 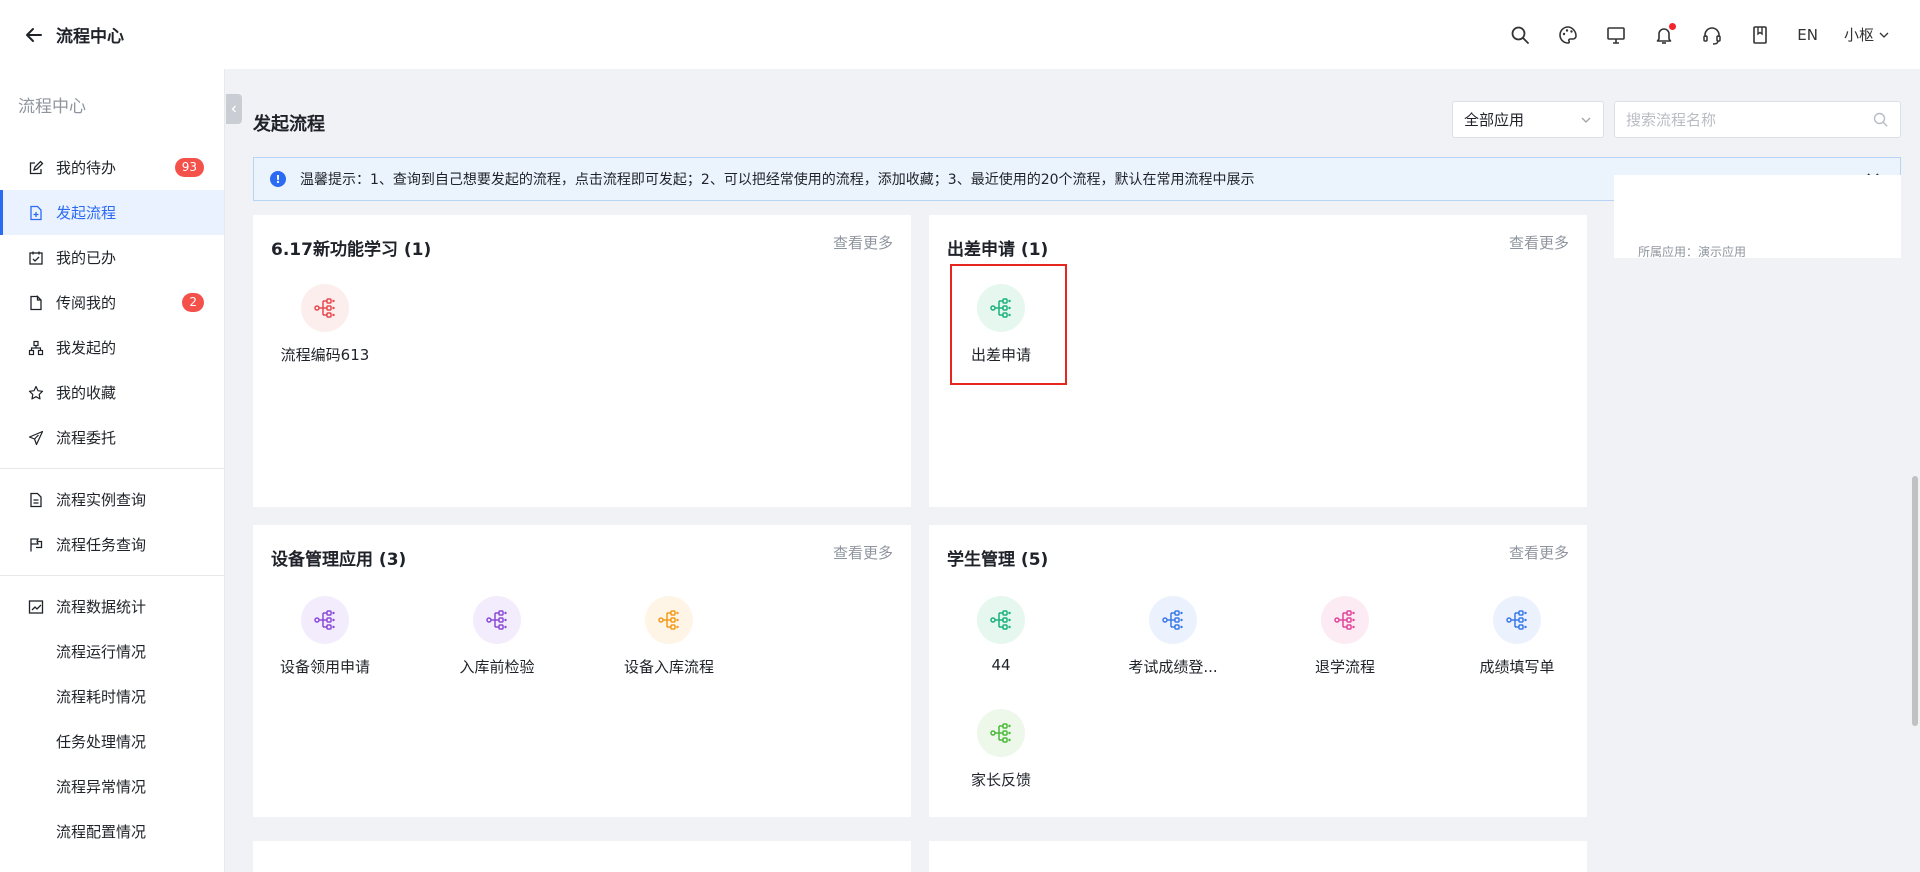 What do you see at coordinates (1665, 34) in the screenshot?
I see `bell-icon` at bounding box center [1665, 34].